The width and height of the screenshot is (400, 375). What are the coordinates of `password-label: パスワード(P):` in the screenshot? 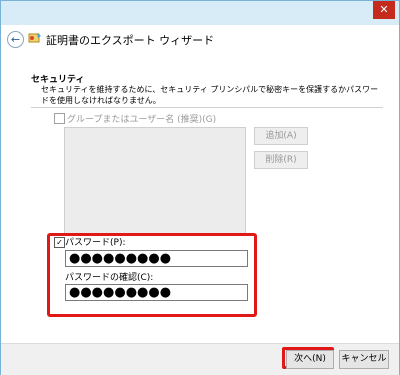 It's located at (95, 243).